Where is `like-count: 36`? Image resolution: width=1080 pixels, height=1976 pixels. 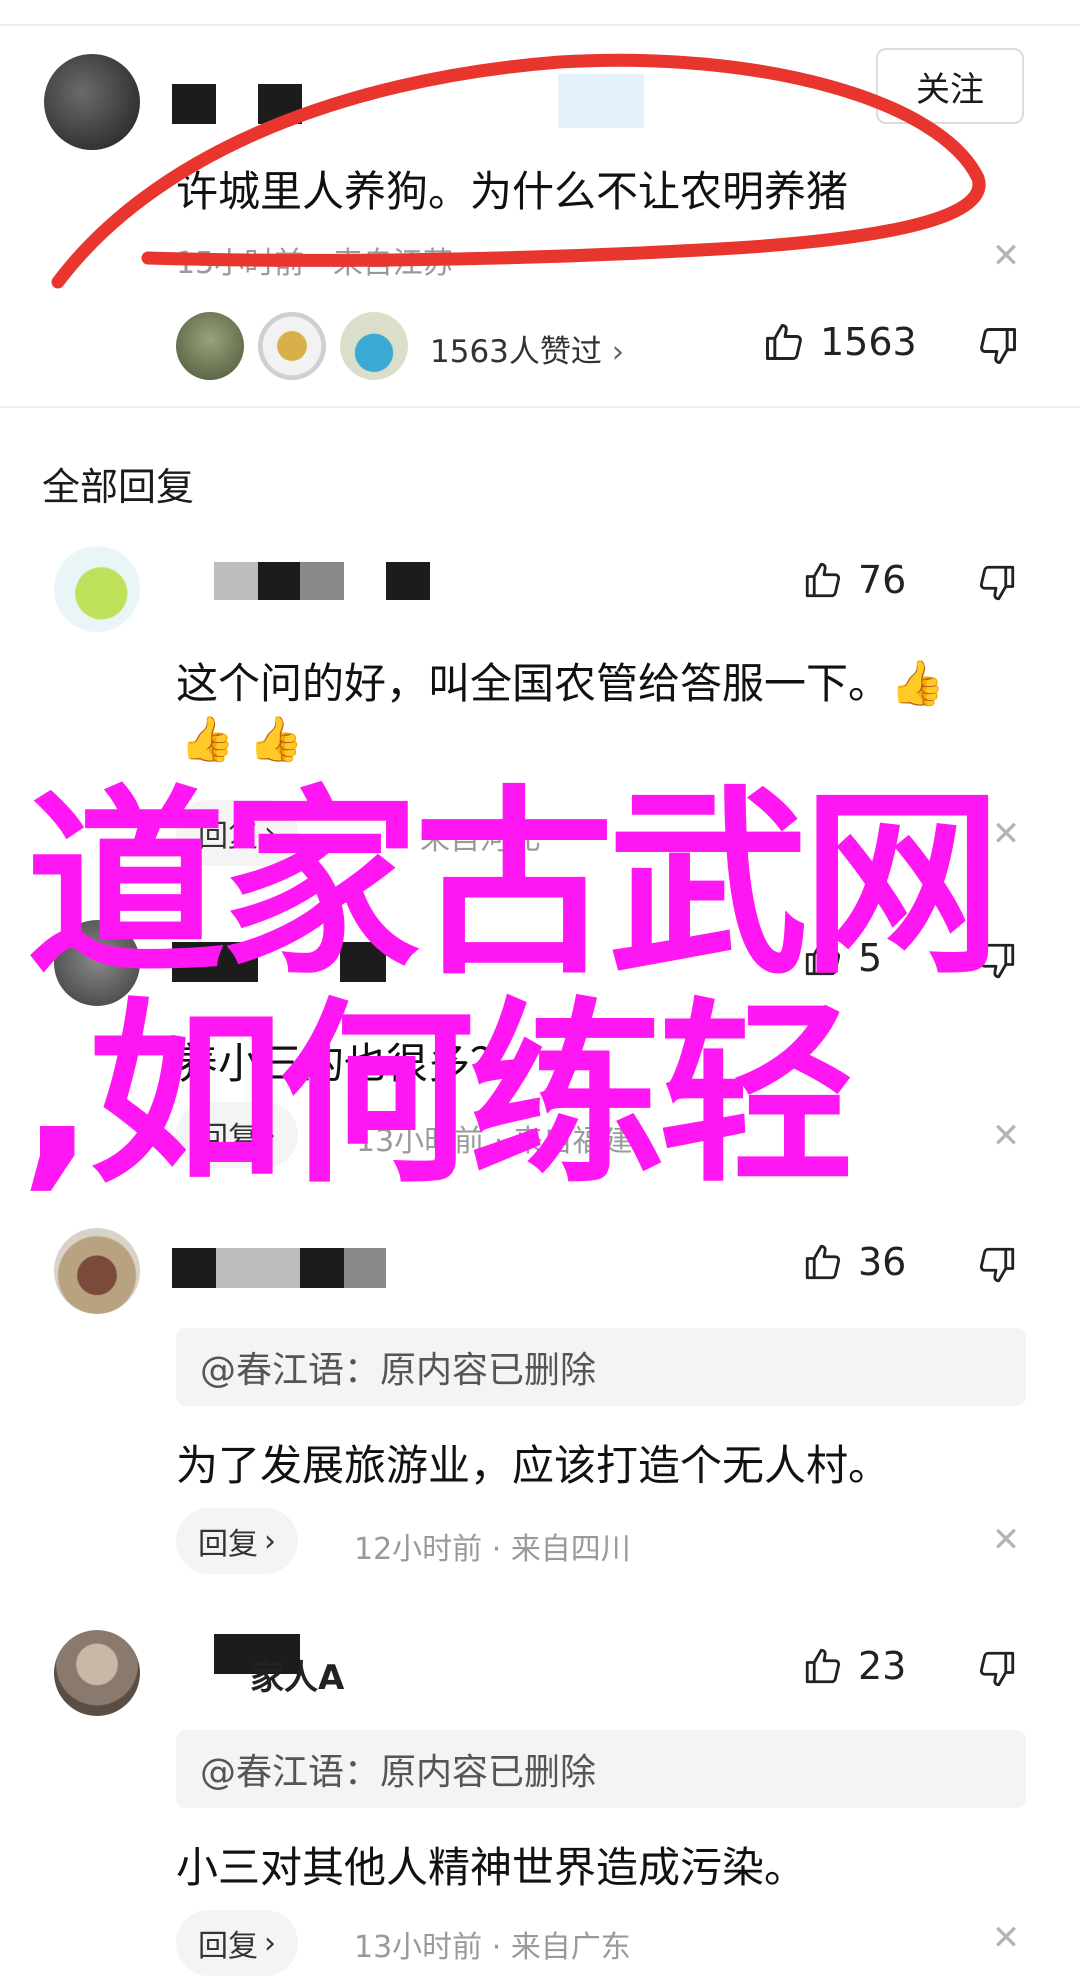
like-count: 36 is located at coordinates (882, 1262).